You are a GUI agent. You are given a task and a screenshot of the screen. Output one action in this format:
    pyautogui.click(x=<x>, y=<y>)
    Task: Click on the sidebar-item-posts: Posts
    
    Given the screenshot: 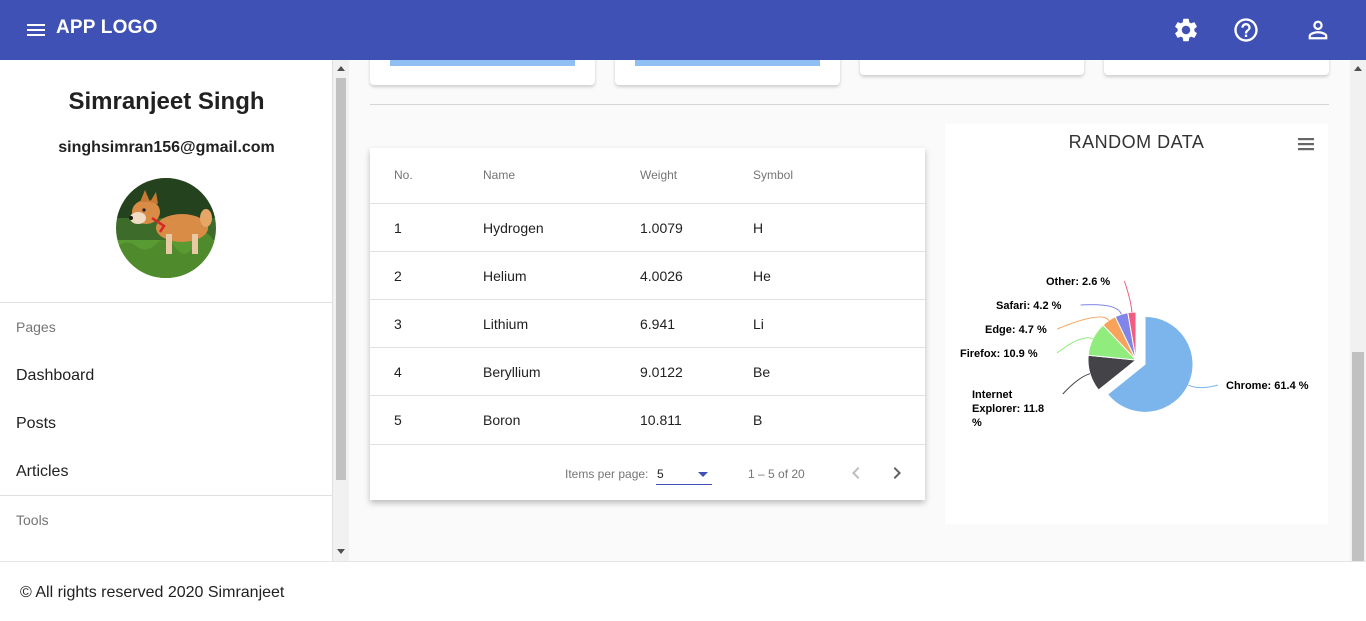 What is the action you would take?
    pyautogui.click(x=36, y=424)
    